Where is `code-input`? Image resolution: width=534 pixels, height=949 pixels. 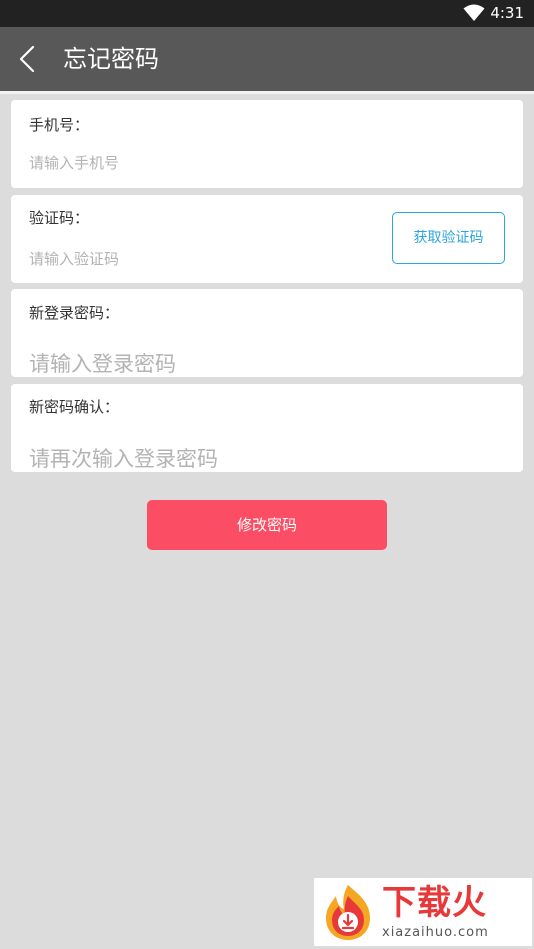
code-input is located at coordinates (194, 259).